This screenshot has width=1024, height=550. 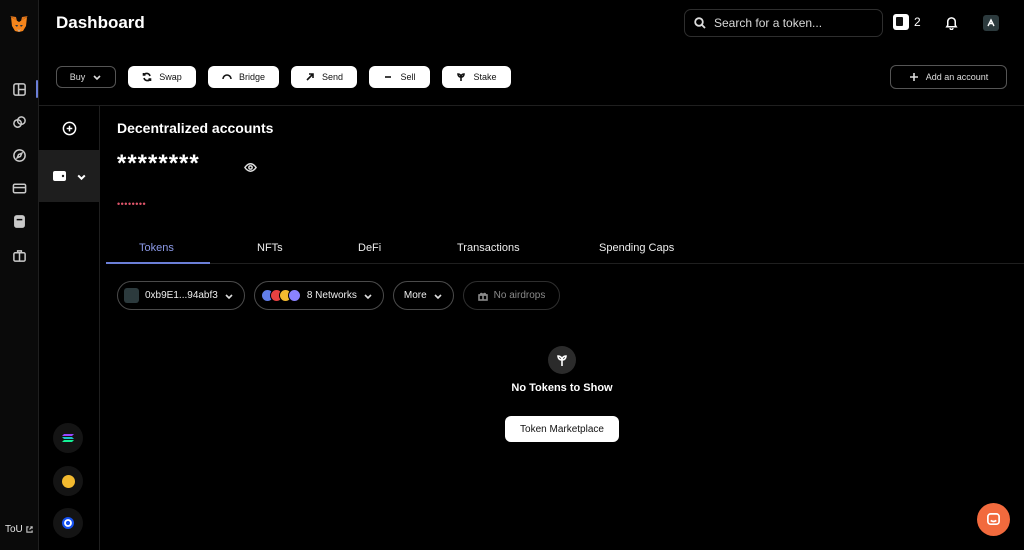 What do you see at coordinates (283, 77) in the screenshot?
I see `action-bar: Buy Swap Bridge Send Sell Stake` at bounding box center [283, 77].